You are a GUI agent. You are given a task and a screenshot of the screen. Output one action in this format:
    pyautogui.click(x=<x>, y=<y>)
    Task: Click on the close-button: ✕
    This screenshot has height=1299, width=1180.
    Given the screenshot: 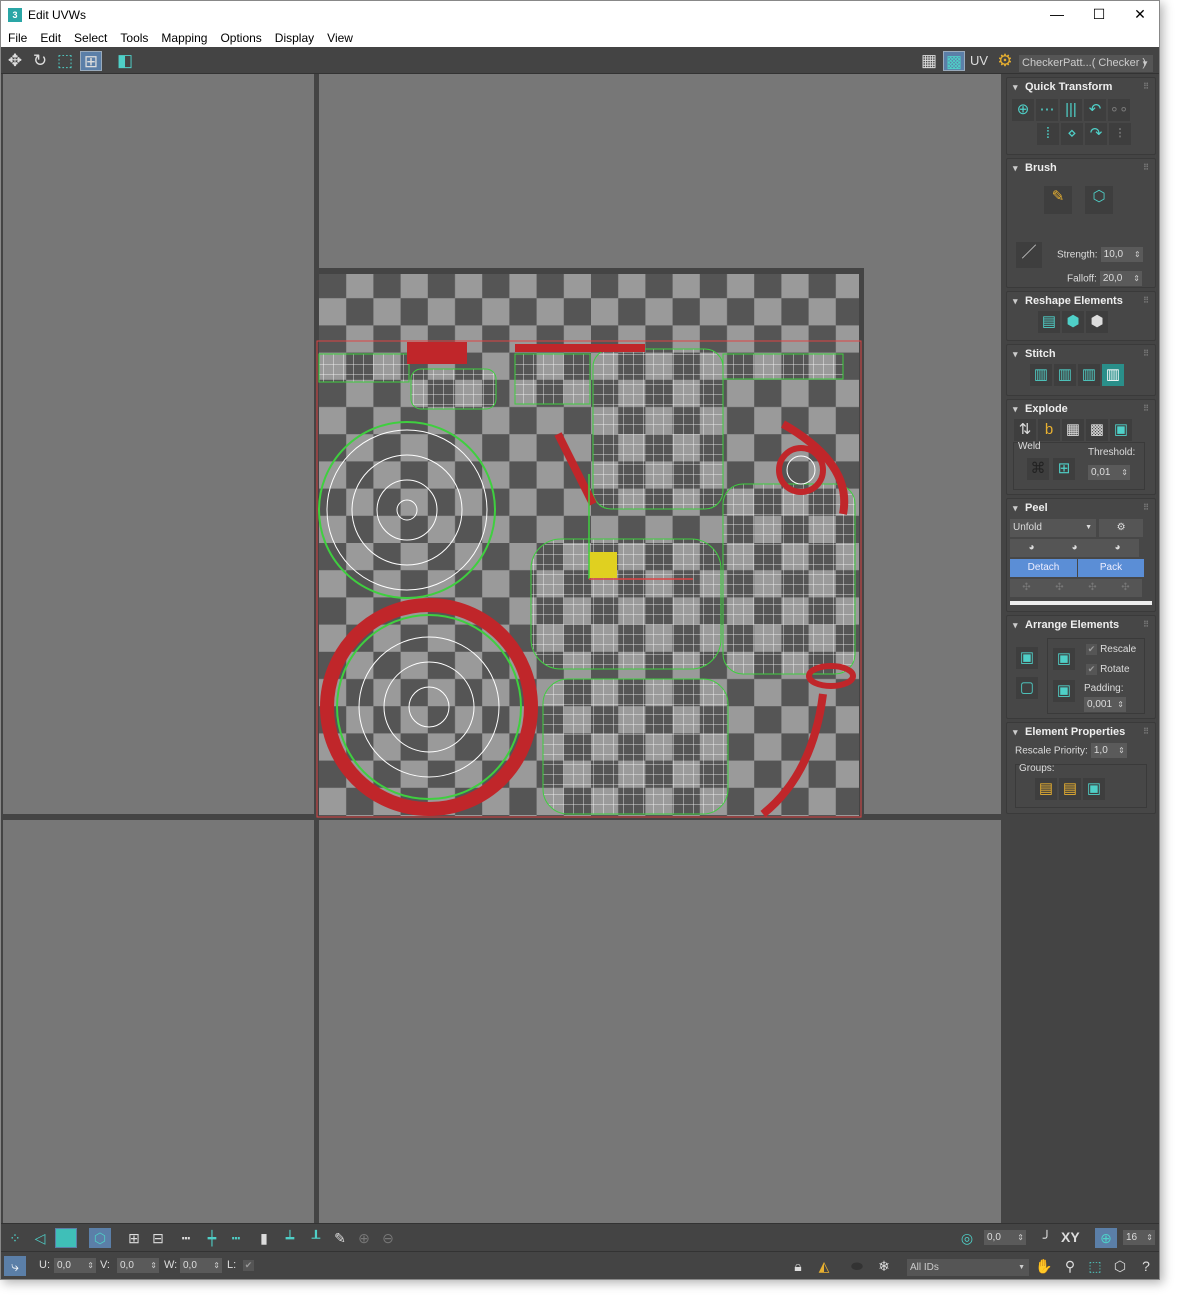 What is the action you would take?
    pyautogui.click(x=1140, y=14)
    